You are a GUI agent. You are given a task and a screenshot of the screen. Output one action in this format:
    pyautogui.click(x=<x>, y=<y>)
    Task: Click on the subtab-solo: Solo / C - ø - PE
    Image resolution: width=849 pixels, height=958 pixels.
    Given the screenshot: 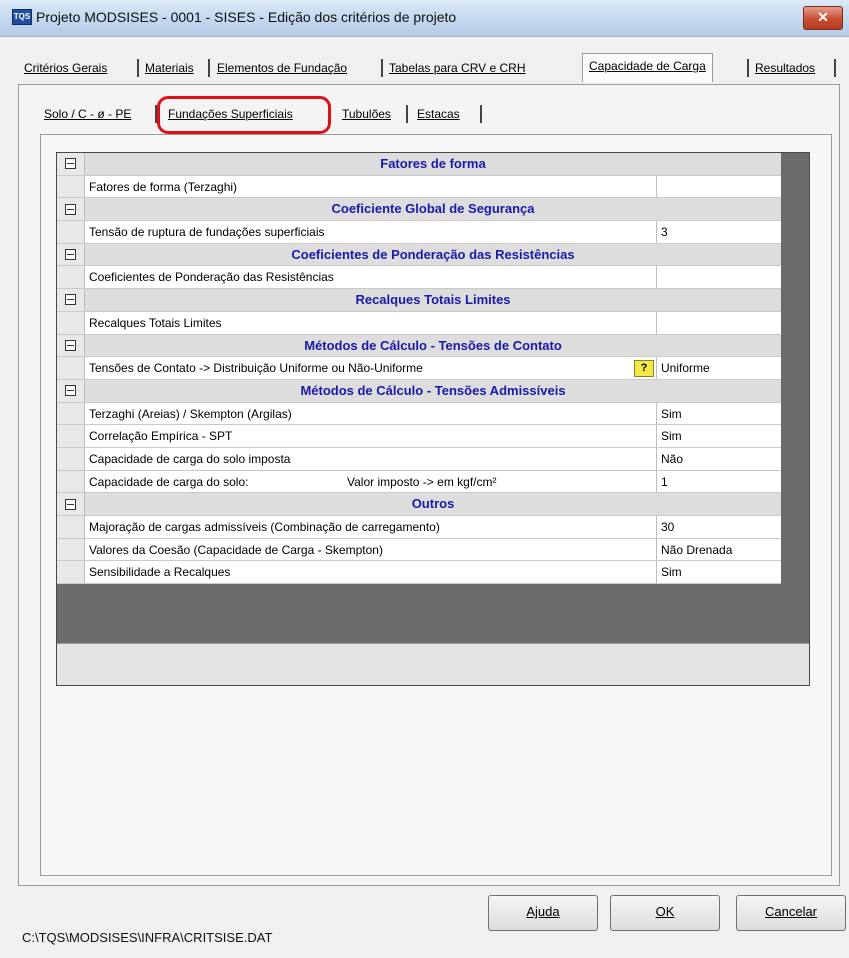 What is the action you would take?
    pyautogui.click(x=87, y=114)
    